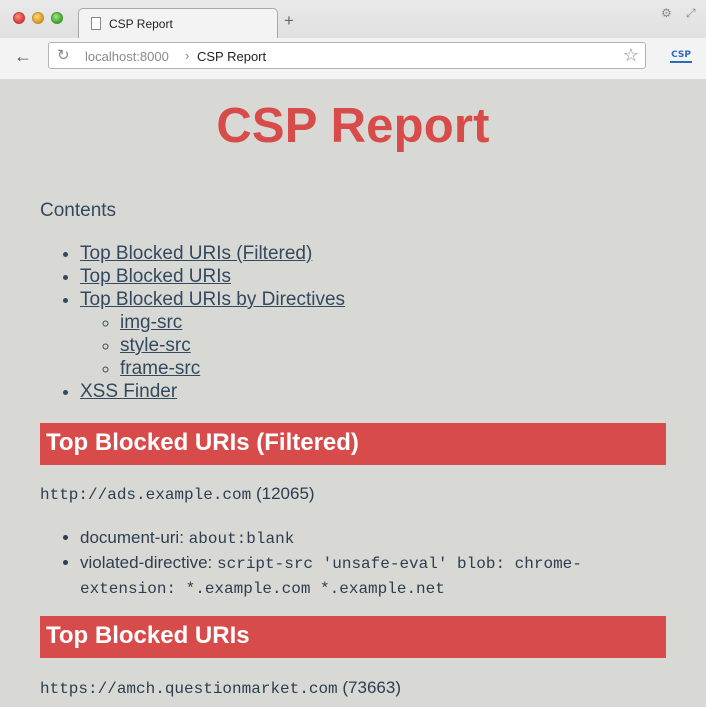 This screenshot has width=706, height=707. I want to click on reload-icon: ↻, so click(63, 55).